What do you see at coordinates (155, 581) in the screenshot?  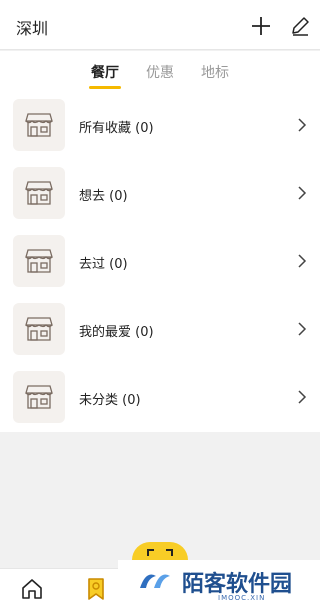 I see `watermark-logo` at bounding box center [155, 581].